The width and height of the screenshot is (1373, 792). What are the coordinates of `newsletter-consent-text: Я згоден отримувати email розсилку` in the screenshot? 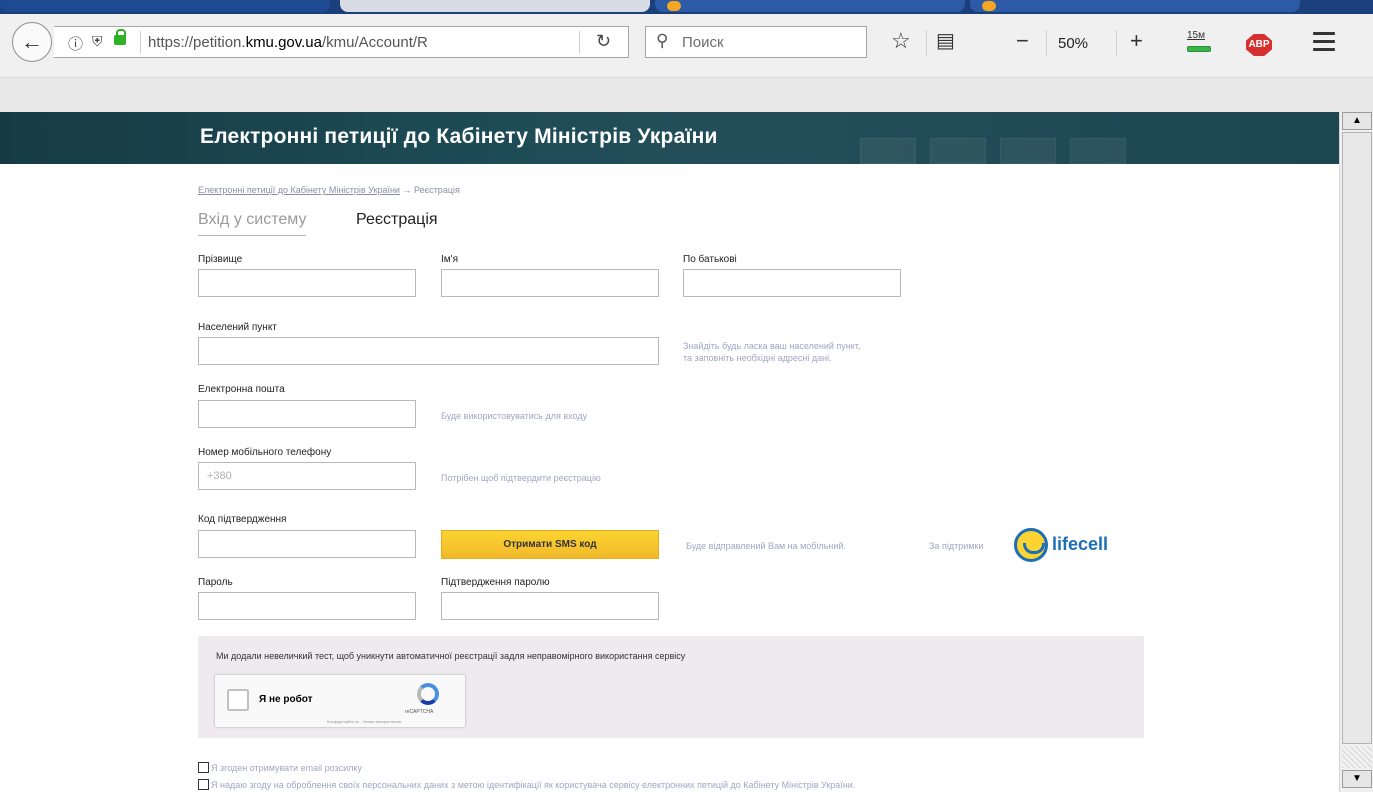 It's located at (286, 768).